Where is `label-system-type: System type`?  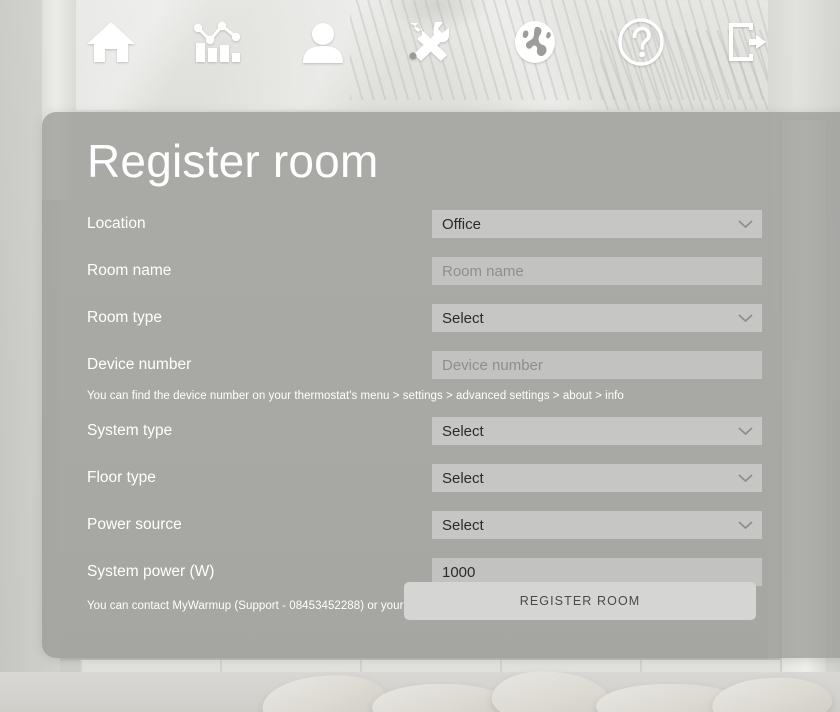 label-system-type: System type is located at coordinates (130, 430).